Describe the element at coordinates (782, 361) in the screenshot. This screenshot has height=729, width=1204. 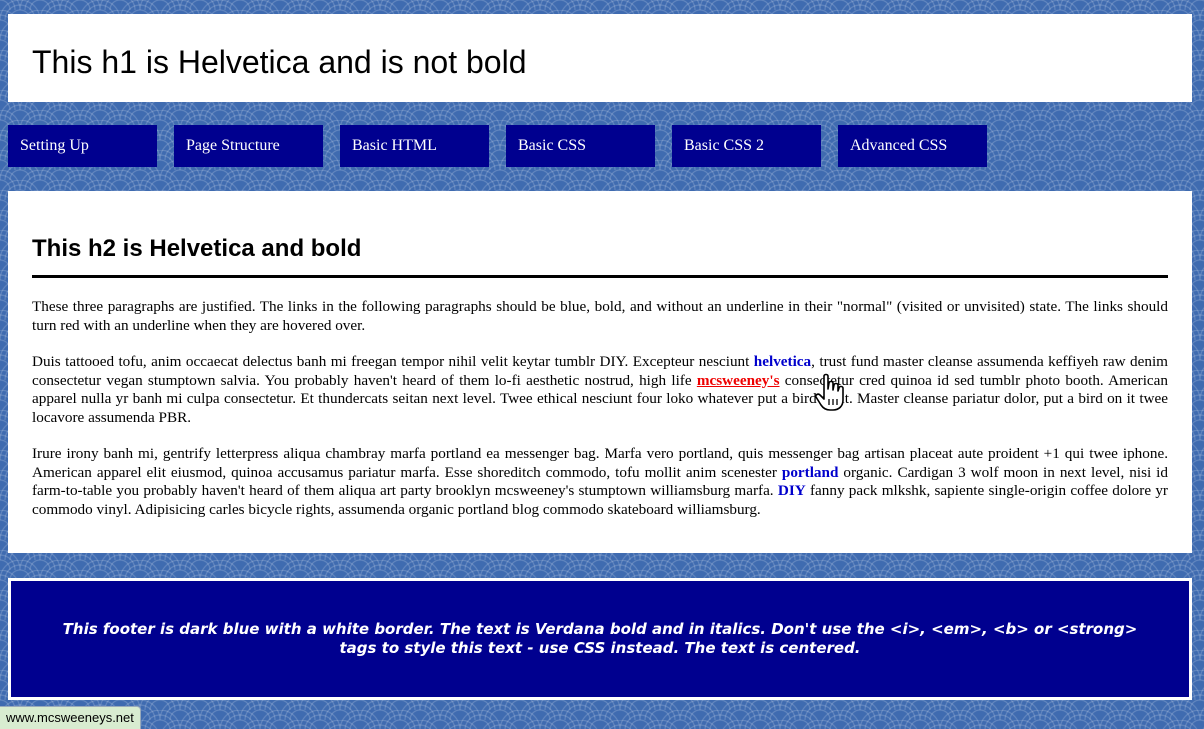
I see `link-helvetica: helvetica` at that location.